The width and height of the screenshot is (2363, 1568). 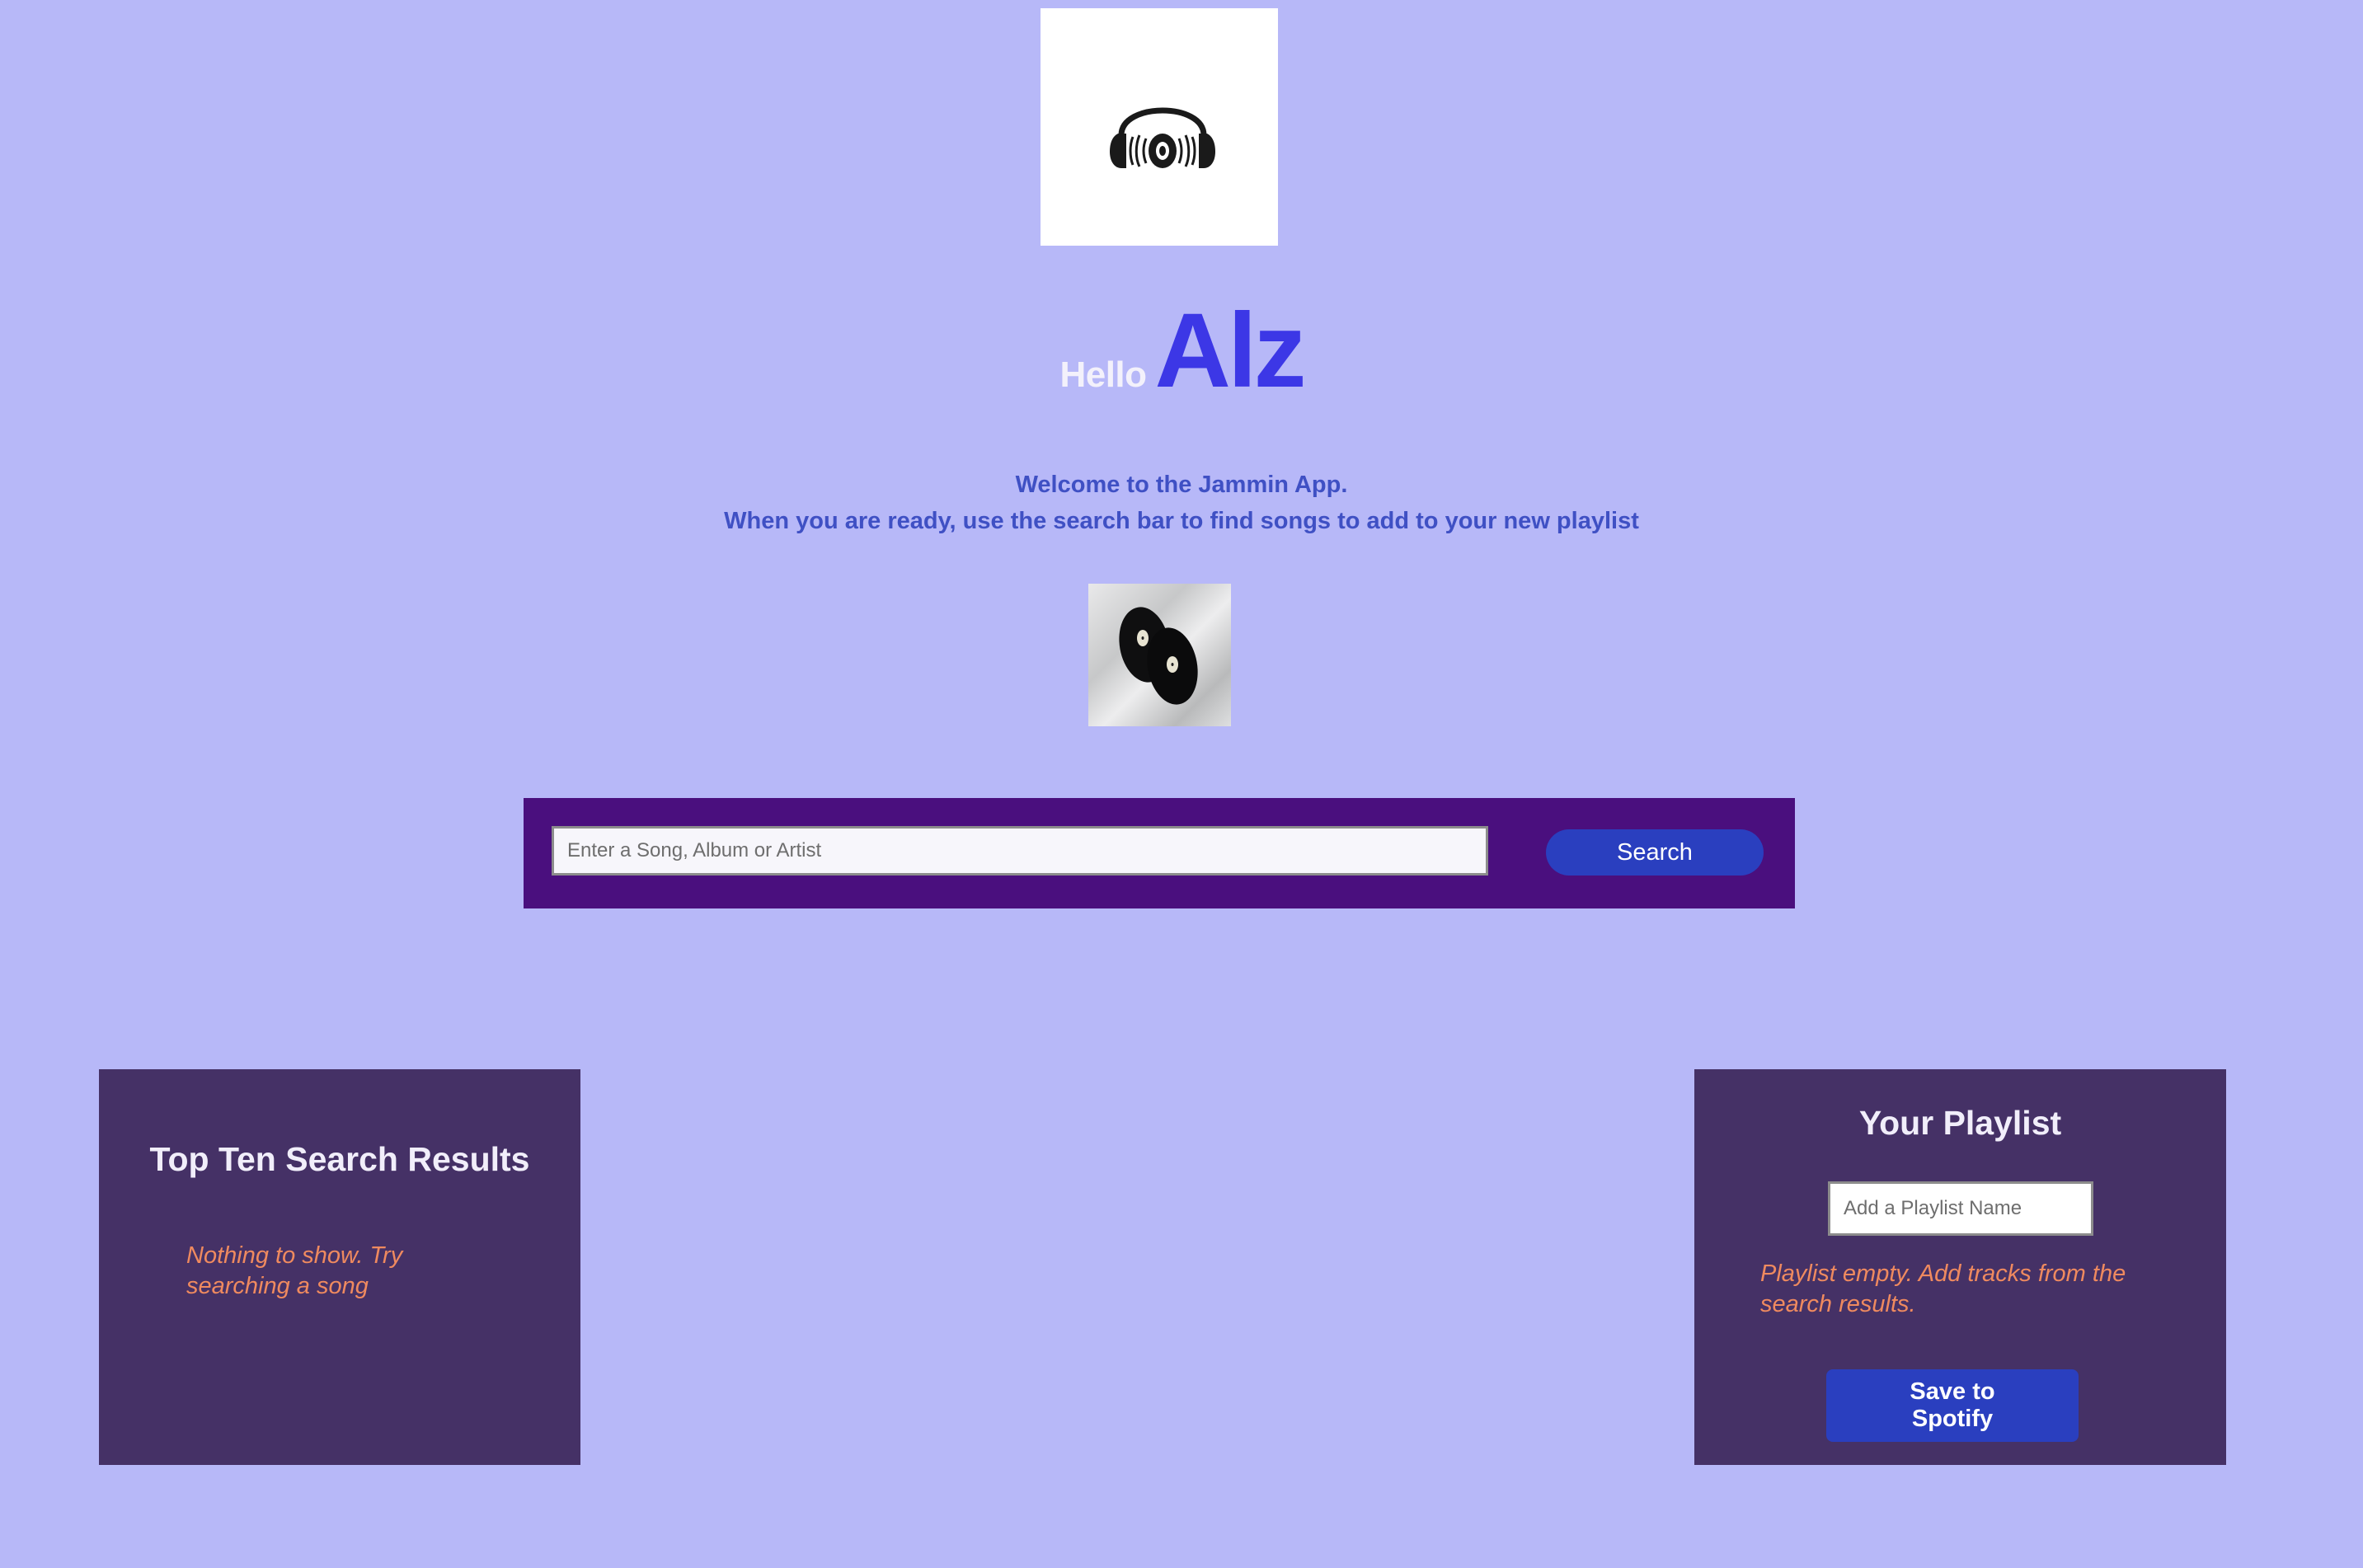 I want to click on app-logo, so click(x=1160, y=127).